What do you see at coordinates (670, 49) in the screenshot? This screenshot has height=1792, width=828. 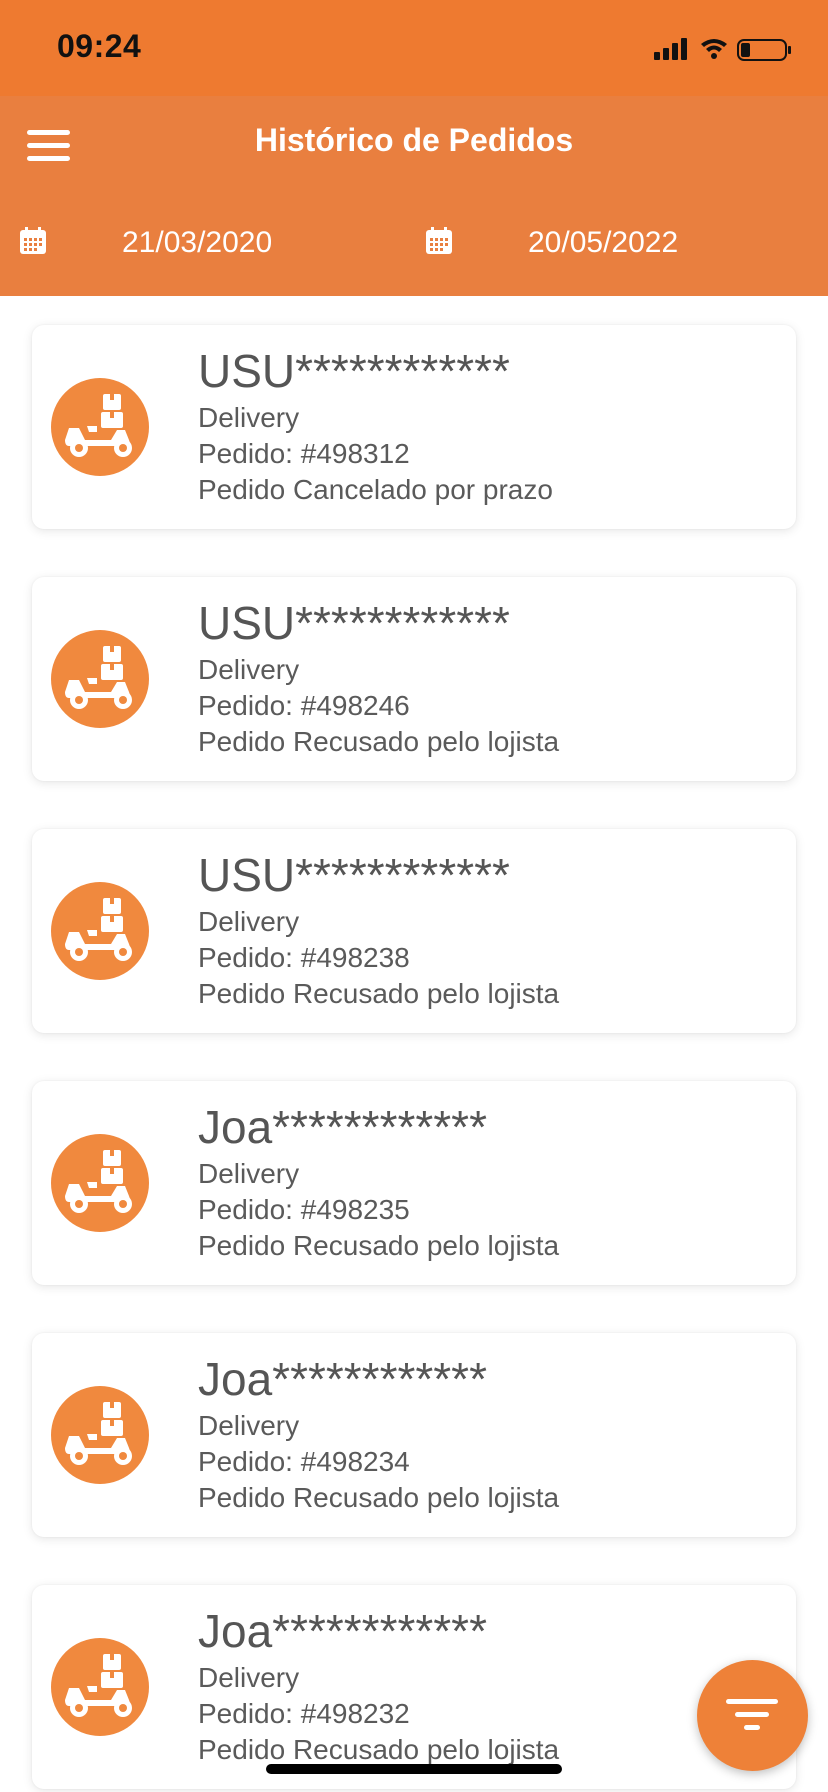 I see `cellular-signal-icon` at bounding box center [670, 49].